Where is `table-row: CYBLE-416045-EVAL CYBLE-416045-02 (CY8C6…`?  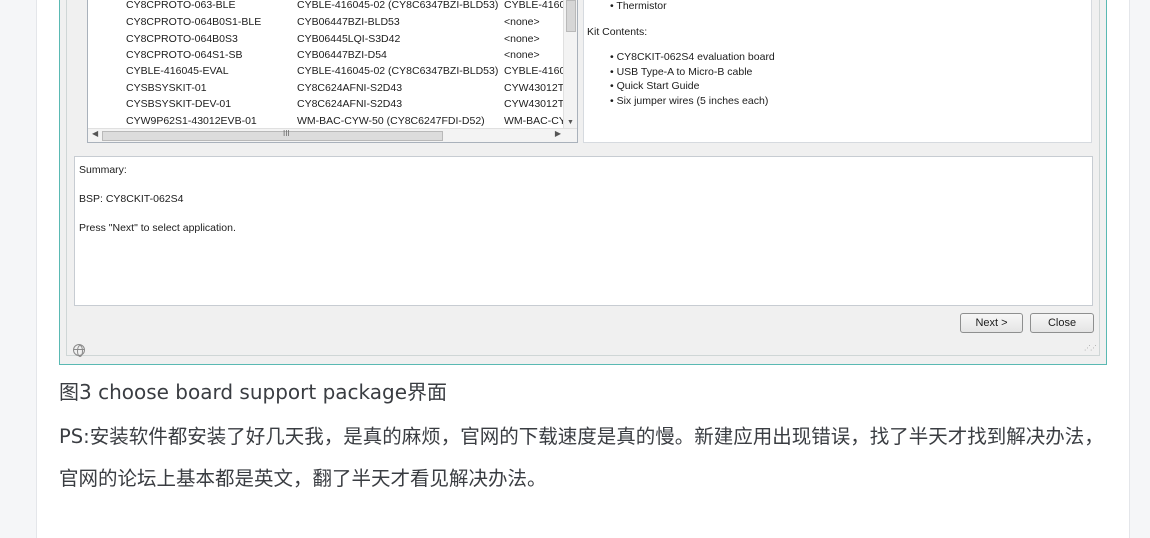 table-row: CYBLE-416045-EVAL CYBLE-416045-02 (CY8C6… is located at coordinates (328, 73).